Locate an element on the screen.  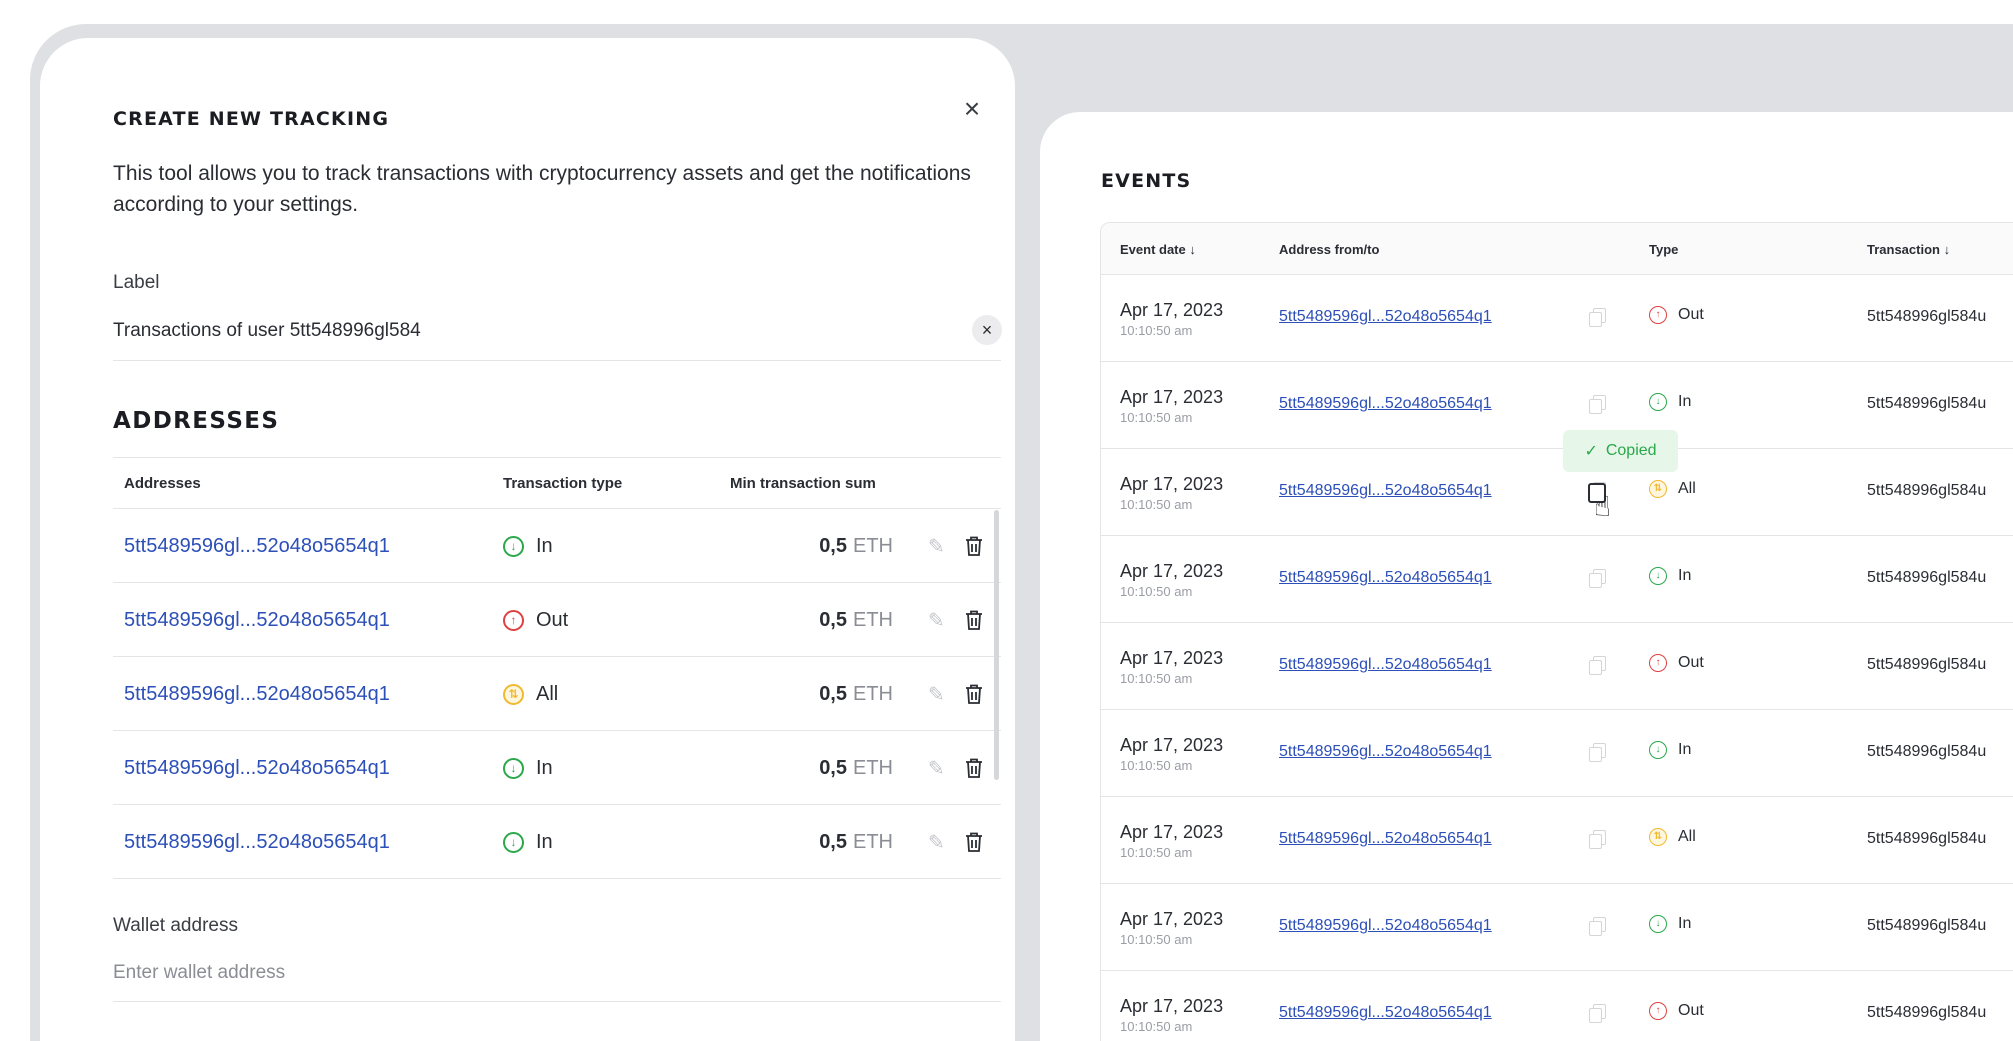
wallet-address-input: Enter wallet address is located at coordinates (199, 973).